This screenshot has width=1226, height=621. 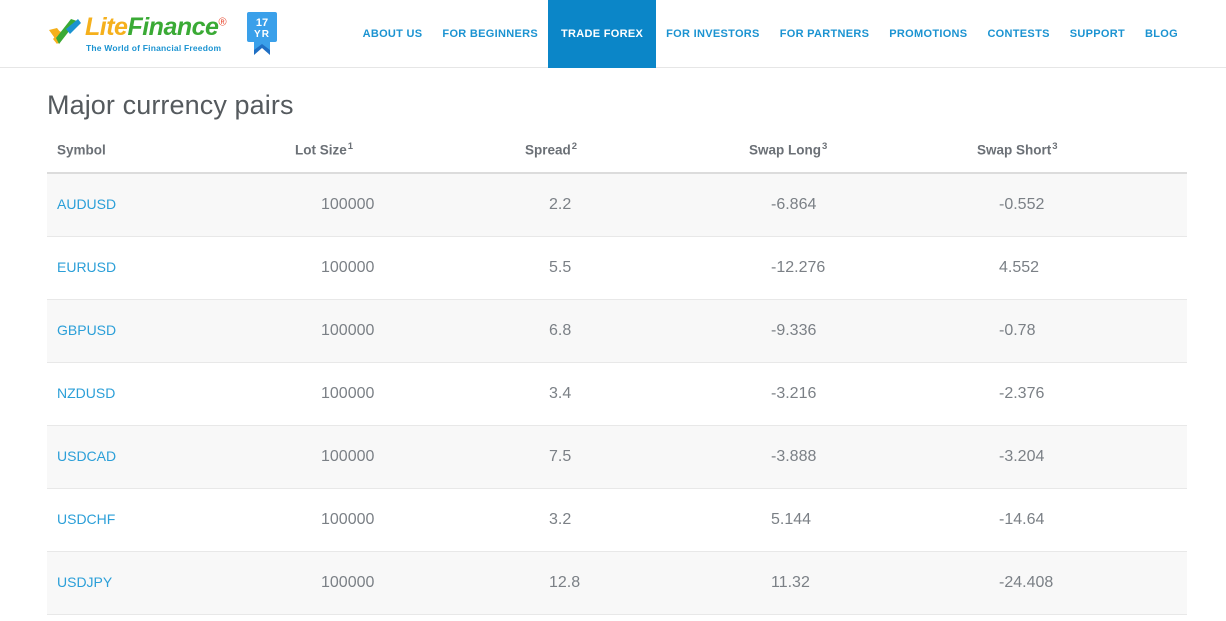 What do you see at coordinates (350, 146) in the screenshot?
I see `column-header-lot-size-sup: 1` at bounding box center [350, 146].